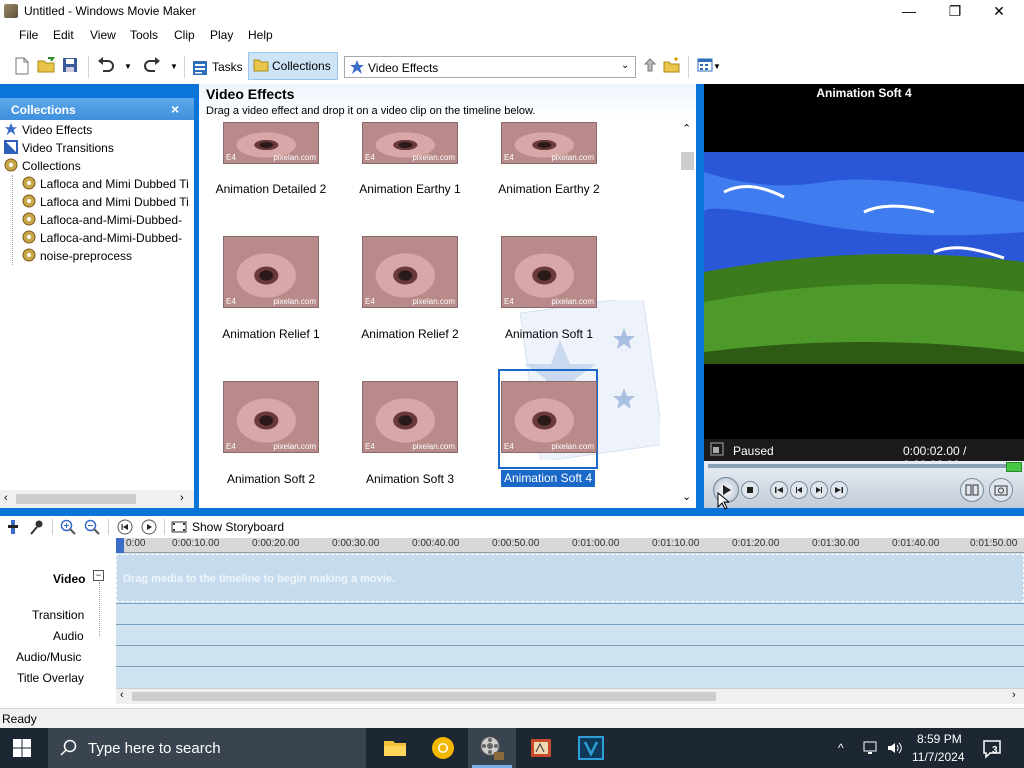 The image size is (1024, 768). What do you see at coordinates (217, 68) in the screenshot?
I see `tasks-button: Tasks` at bounding box center [217, 68].